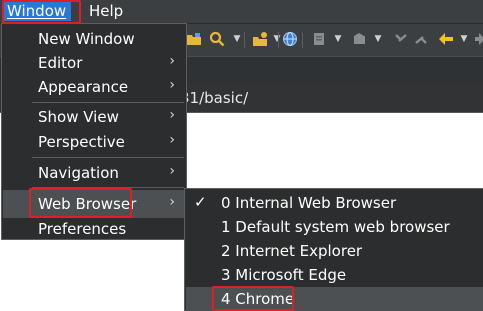  I want to click on menu-window: Window, so click(37, 11).